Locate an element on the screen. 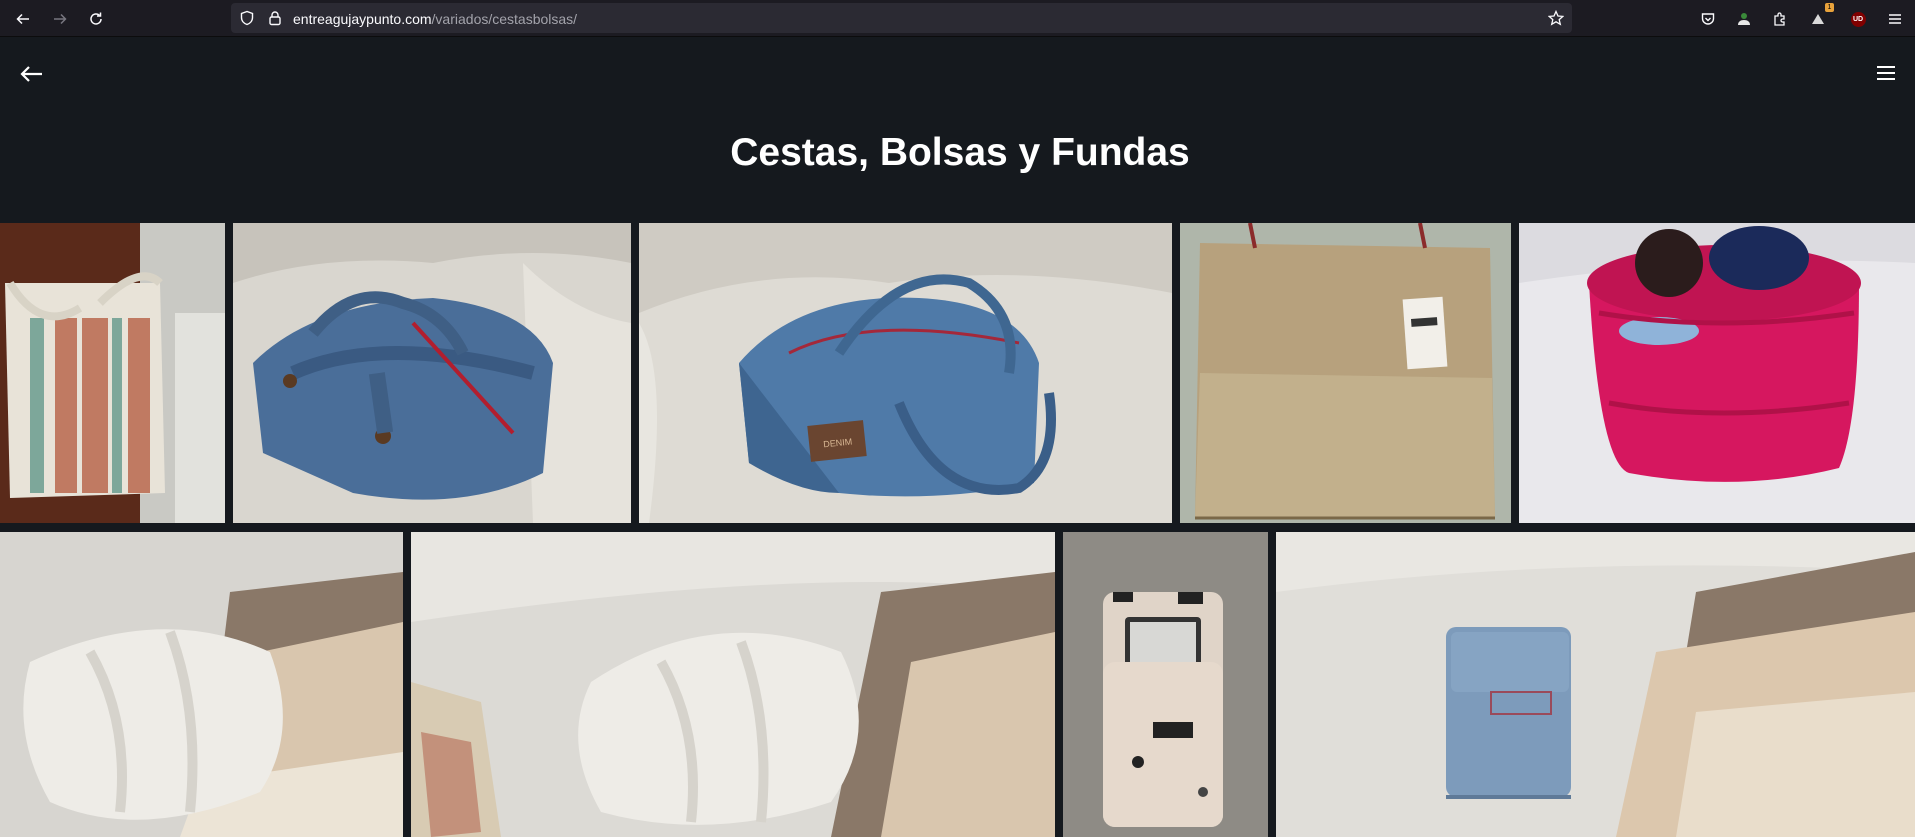 This screenshot has height=837, width=1915. gallery-photo-ereader-case is located at coordinates (1165, 684).